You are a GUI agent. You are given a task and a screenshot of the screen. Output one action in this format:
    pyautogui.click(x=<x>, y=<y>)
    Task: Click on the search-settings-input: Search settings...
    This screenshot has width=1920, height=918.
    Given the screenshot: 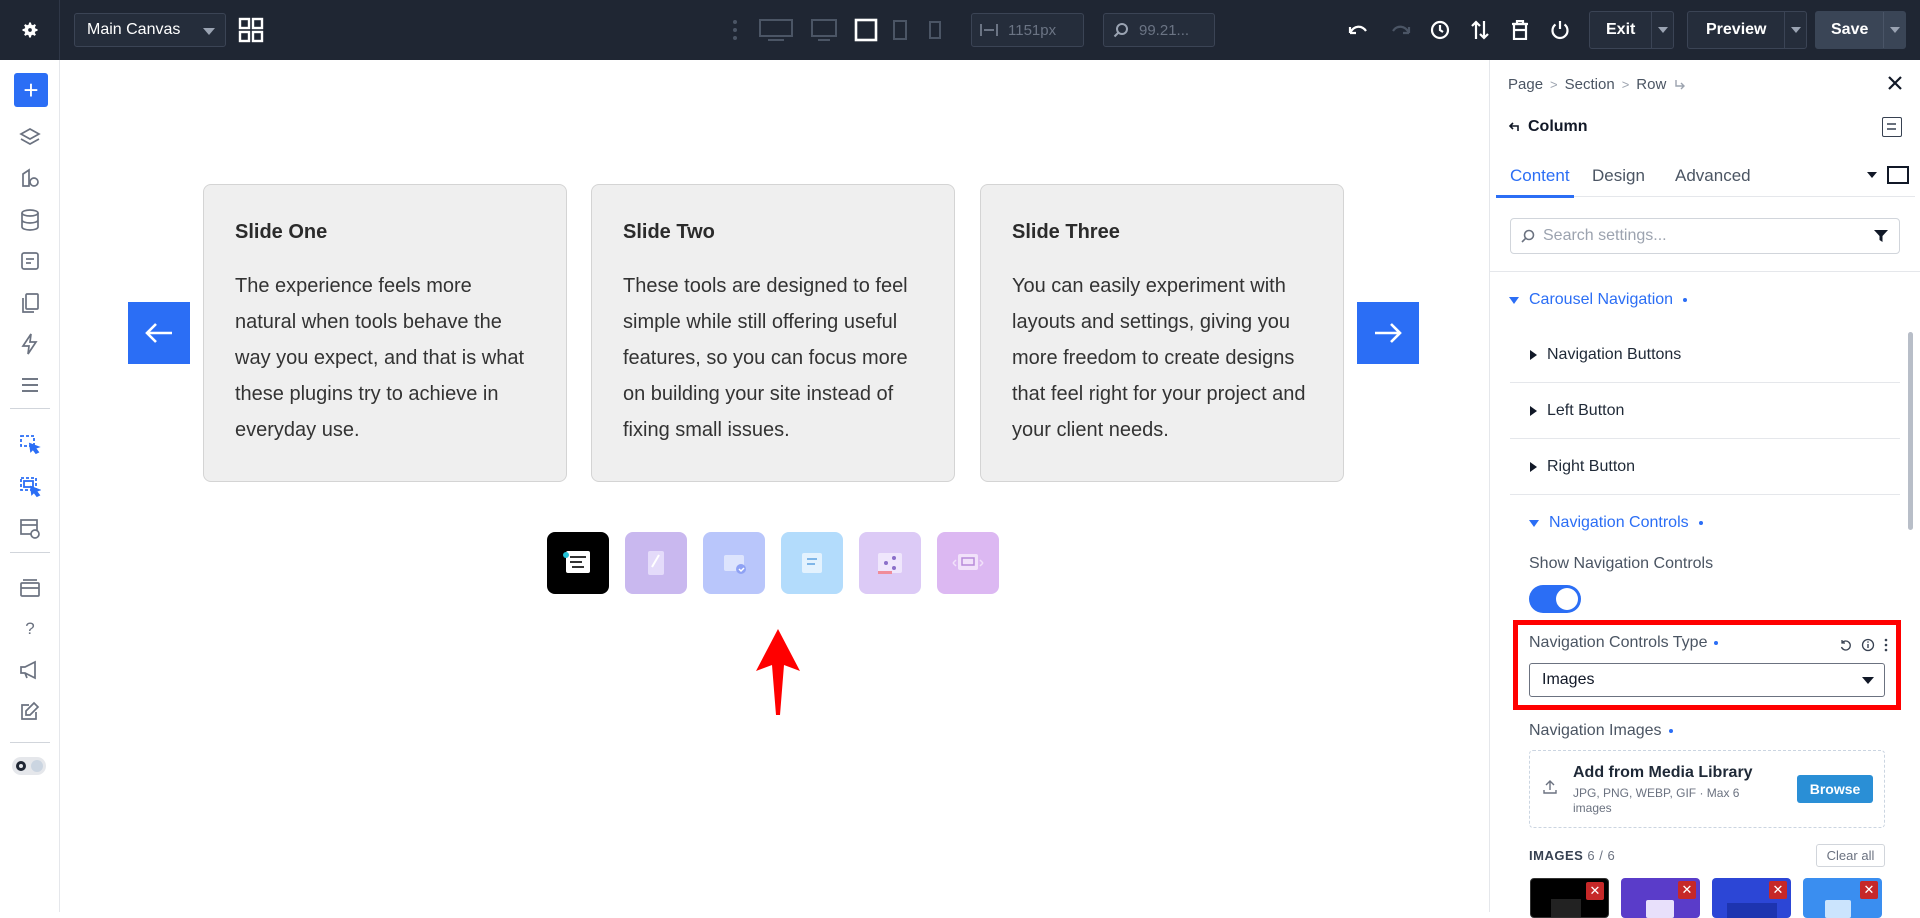 What is the action you would take?
    pyautogui.click(x=1705, y=236)
    